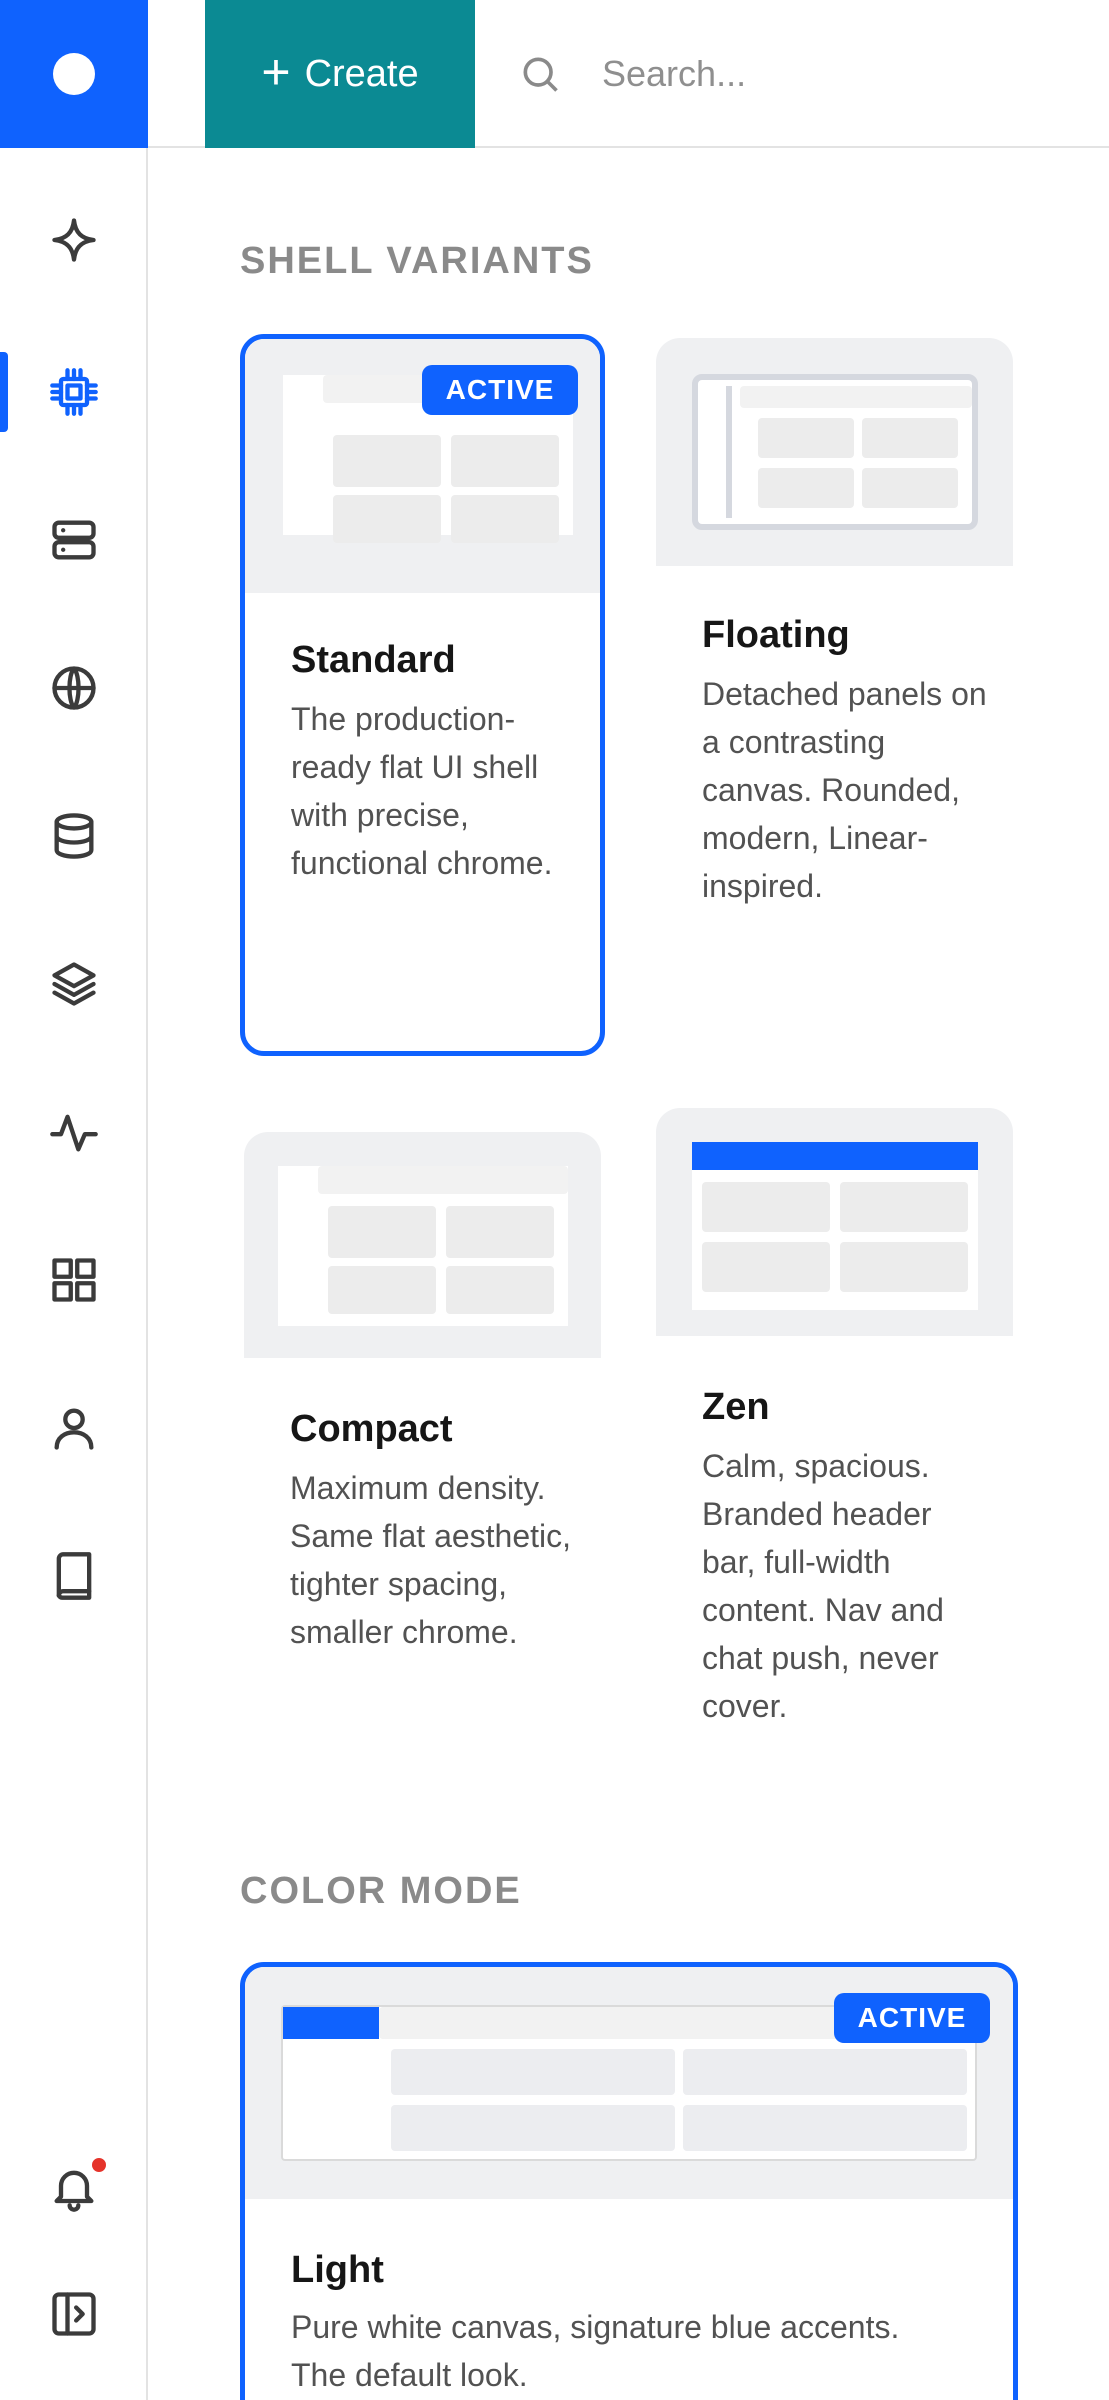 The width and height of the screenshot is (1109, 2400). What do you see at coordinates (736, 1407) in the screenshot?
I see `shell-card-name: Zen` at bounding box center [736, 1407].